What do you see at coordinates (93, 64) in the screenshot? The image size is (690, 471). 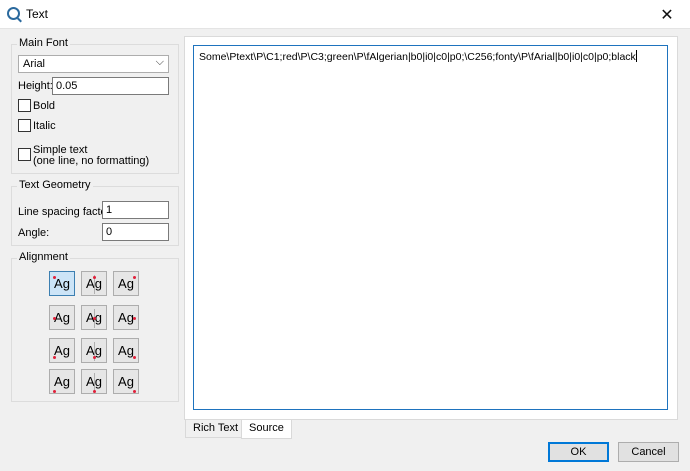 I see `font-select: Arial ⌵` at bounding box center [93, 64].